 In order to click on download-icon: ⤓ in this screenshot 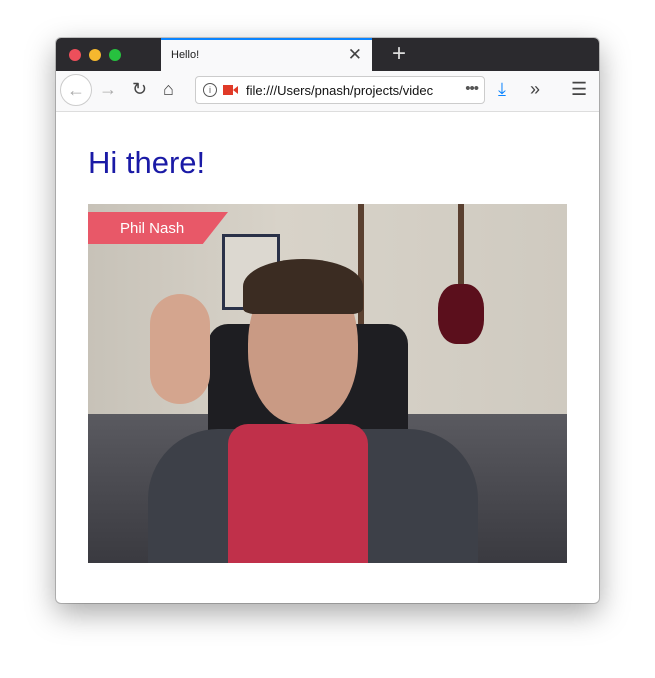, I will do `click(502, 89)`.